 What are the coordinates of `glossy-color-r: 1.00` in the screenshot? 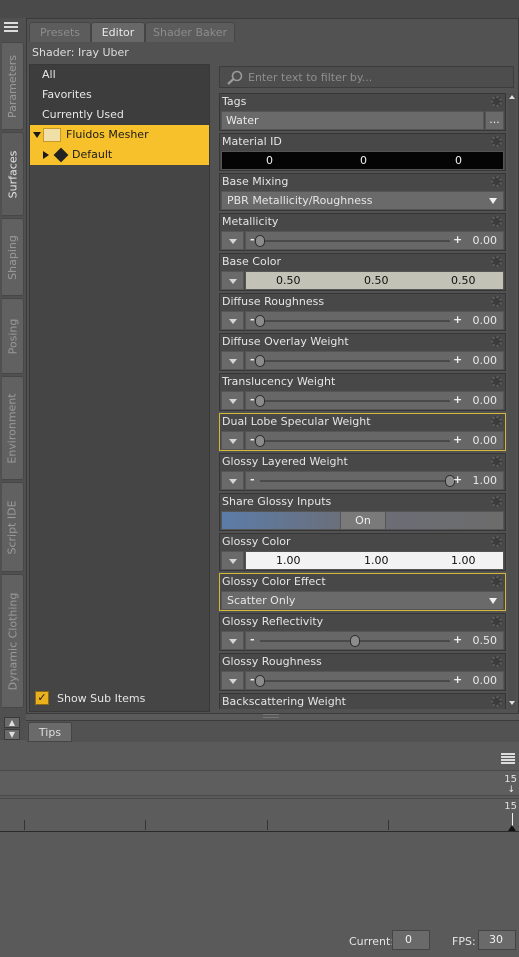 It's located at (288, 560).